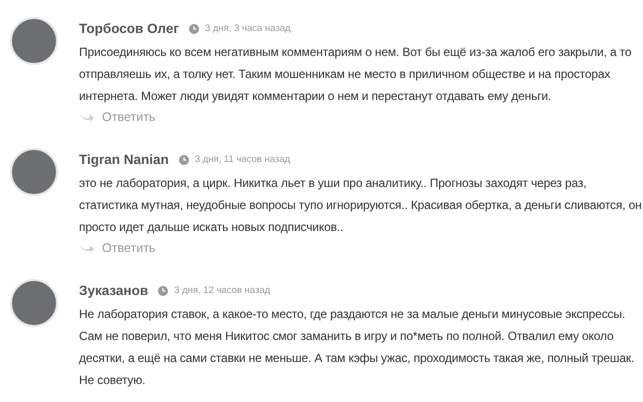 The image size is (643, 402). Describe the element at coordinates (113, 290) in the screenshot. I see `comment-author: Зуказанов` at that location.